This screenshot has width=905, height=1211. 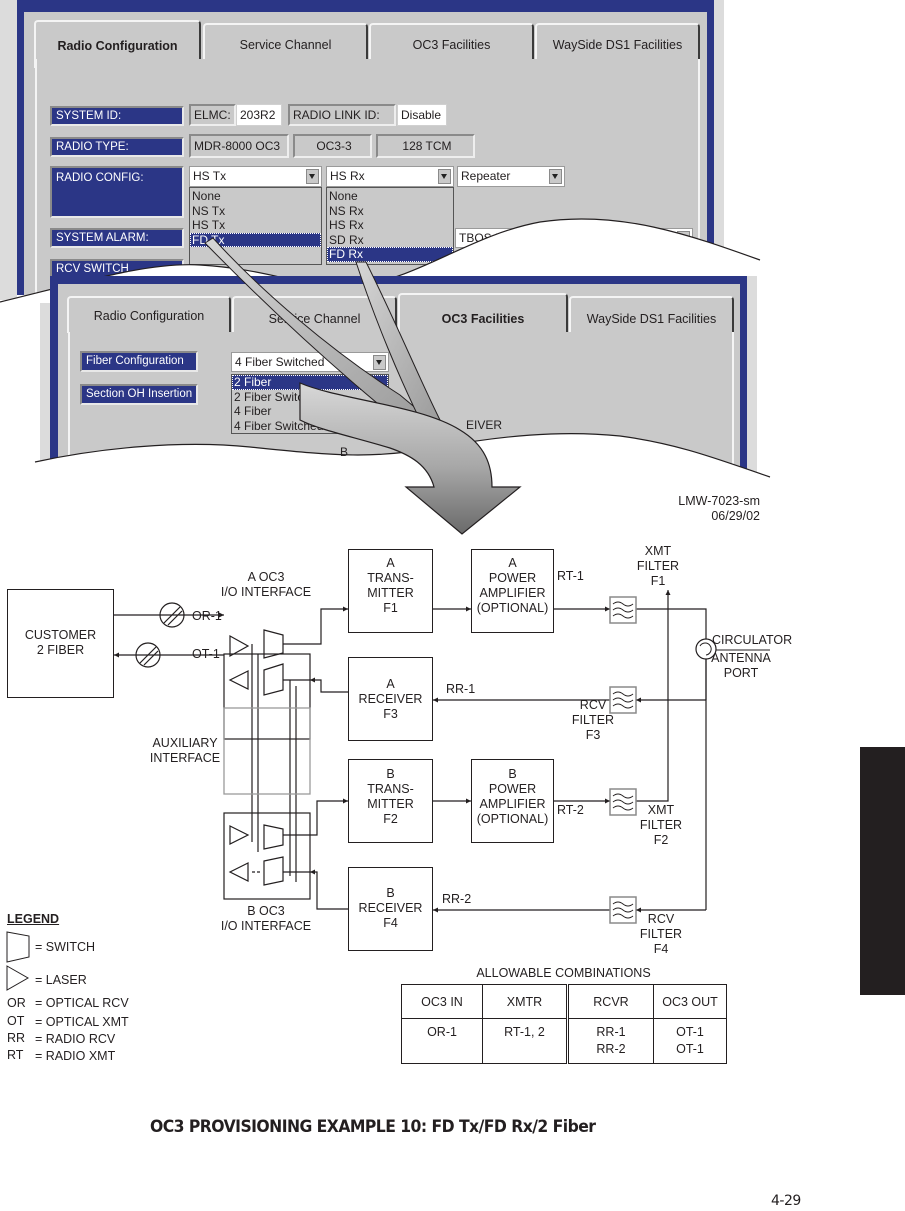 What do you see at coordinates (525, 1041) in the screenshot?
I see `cell-xmtr: RT-1, 2` at bounding box center [525, 1041].